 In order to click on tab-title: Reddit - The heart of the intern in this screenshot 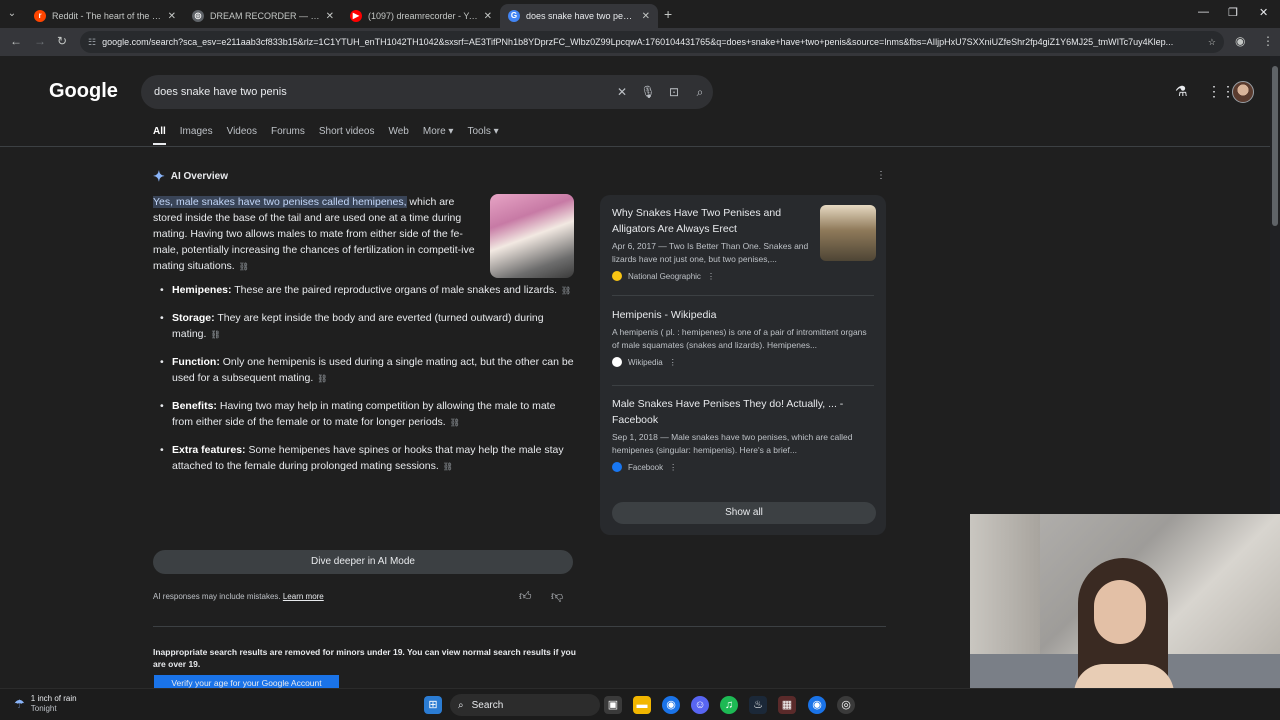, I will do `click(107, 16)`.